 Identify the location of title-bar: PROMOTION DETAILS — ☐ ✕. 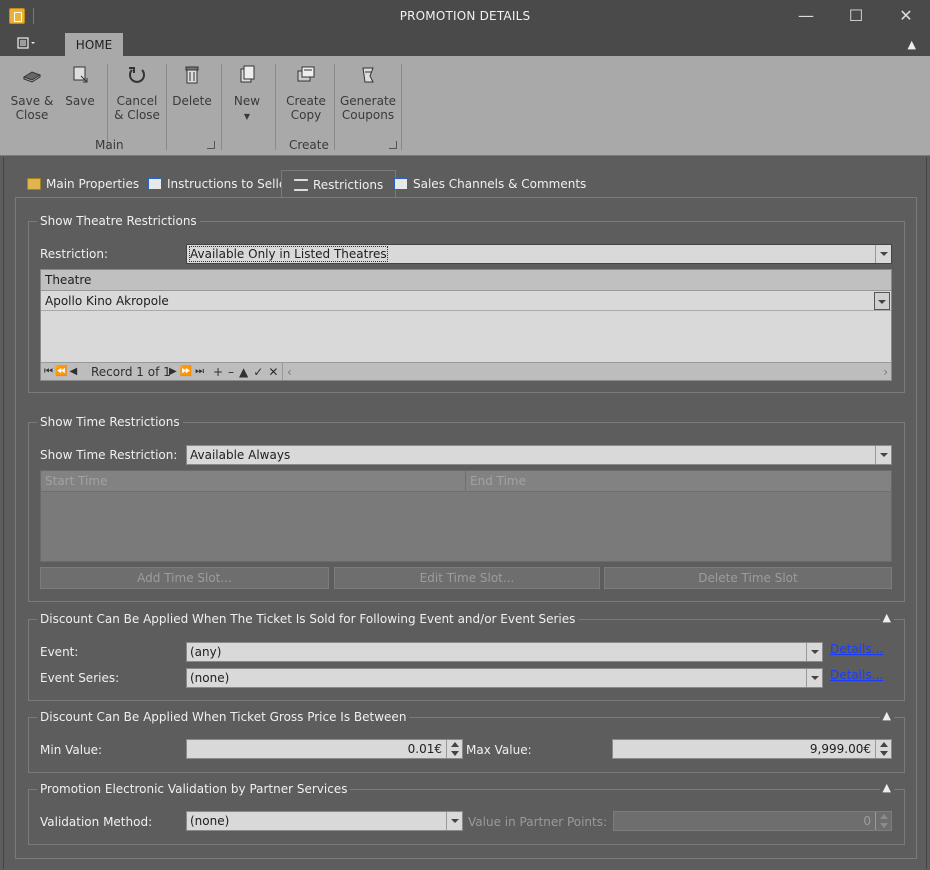
(465, 16).